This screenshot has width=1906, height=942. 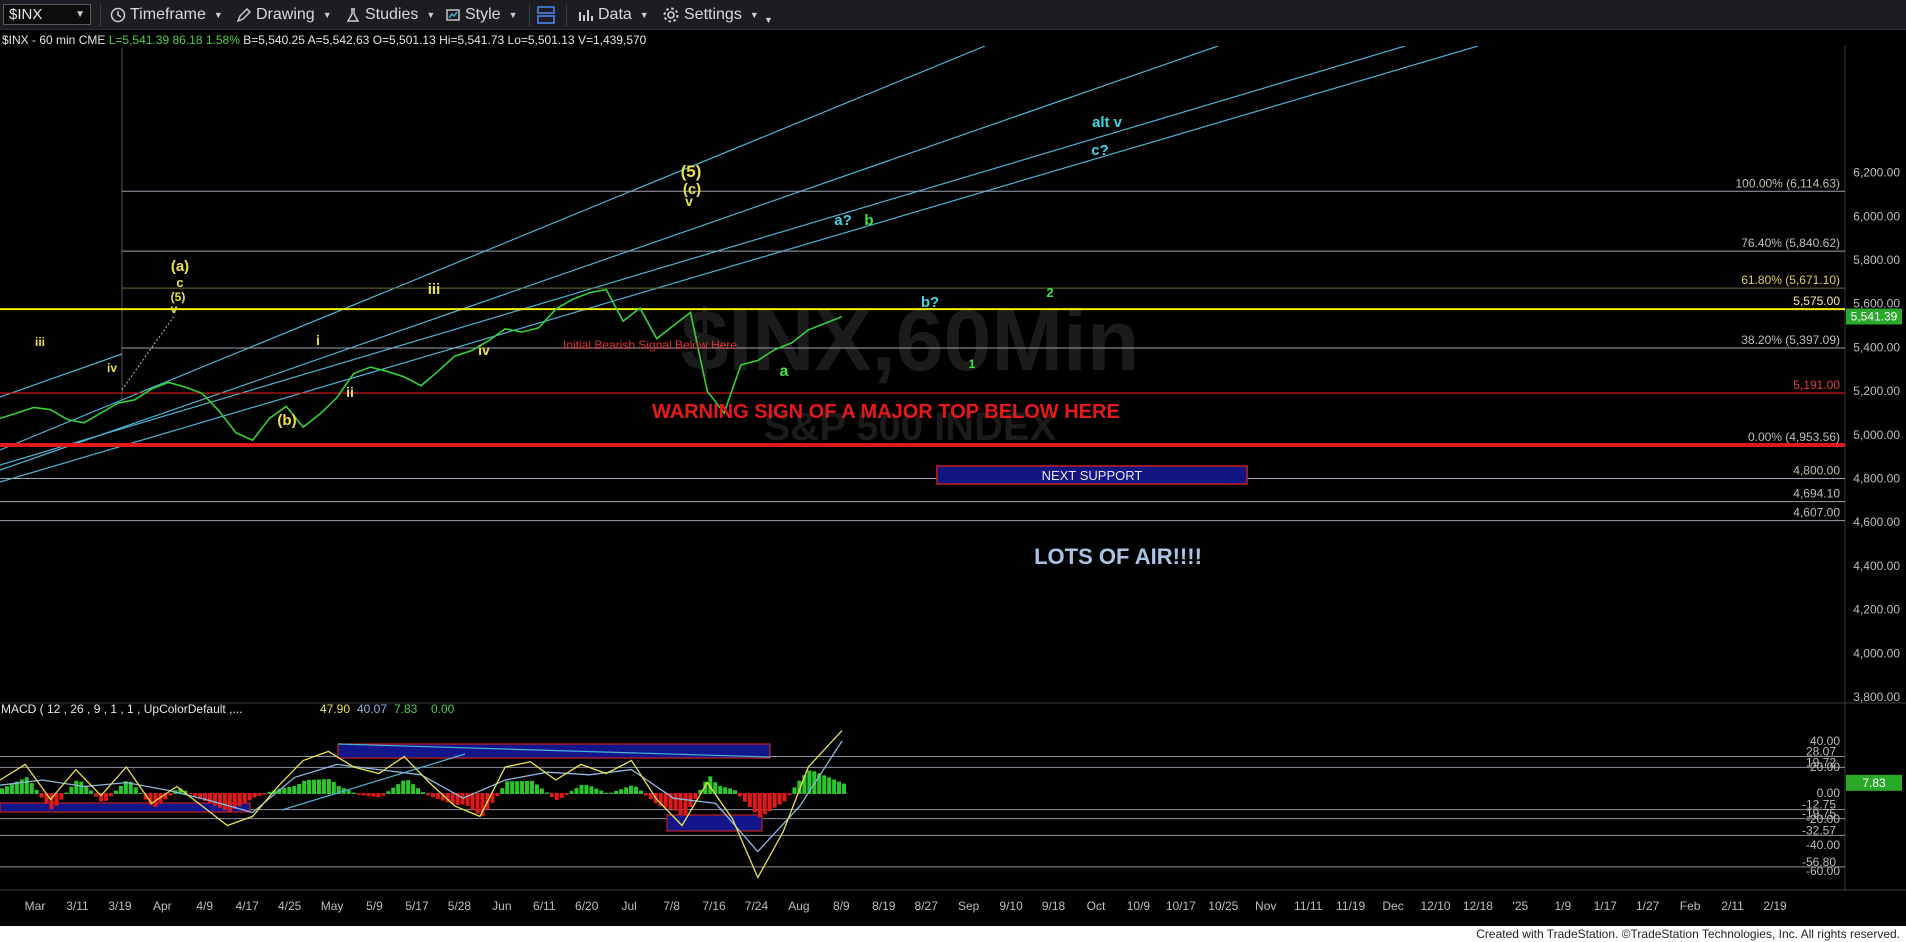 What do you see at coordinates (204, 906) in the screenshot?
I see `time-axis-tick: 4/9` at bounding box center [204, 906].